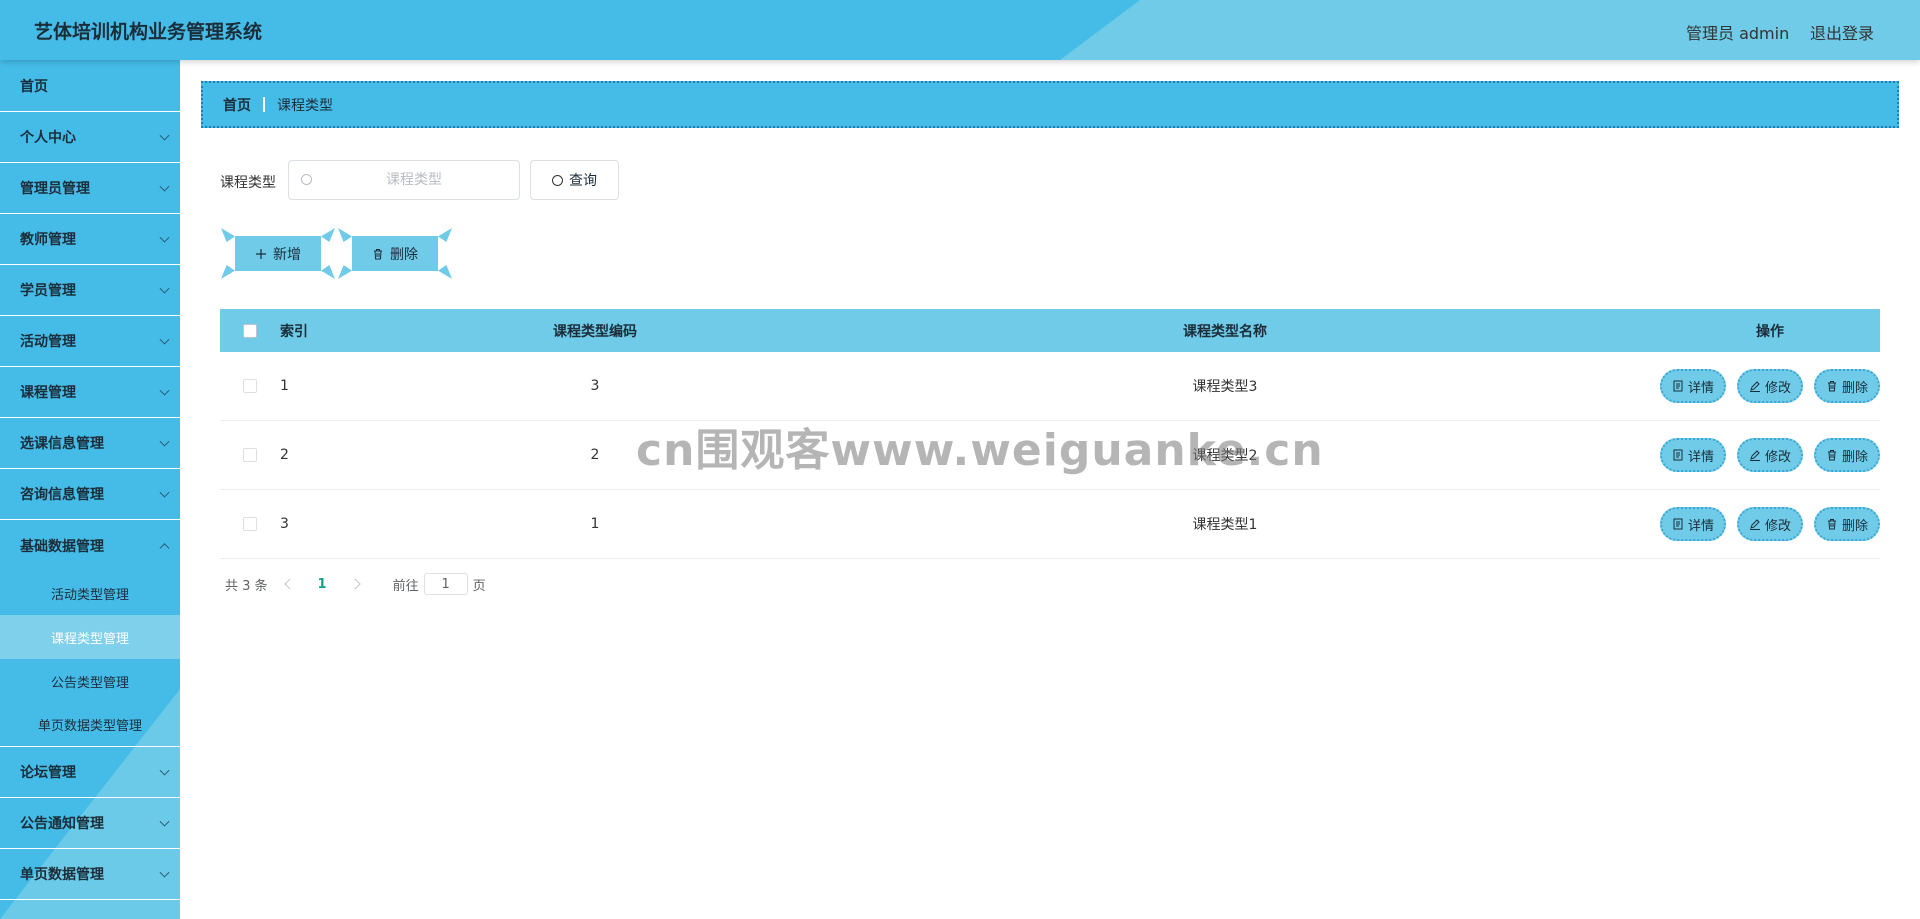  I want to click on sidebar-item-student-management: 学员管理, so click(90, 290).